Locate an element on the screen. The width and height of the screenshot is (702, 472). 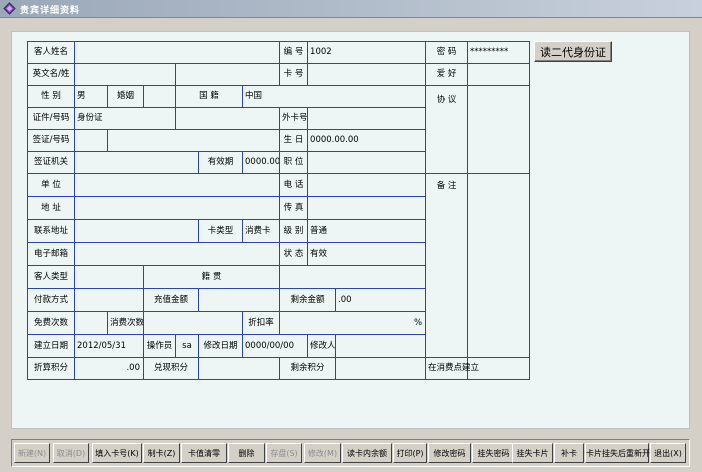
foreign-card-label: 外卡号 is located at coordinates (294, 118).